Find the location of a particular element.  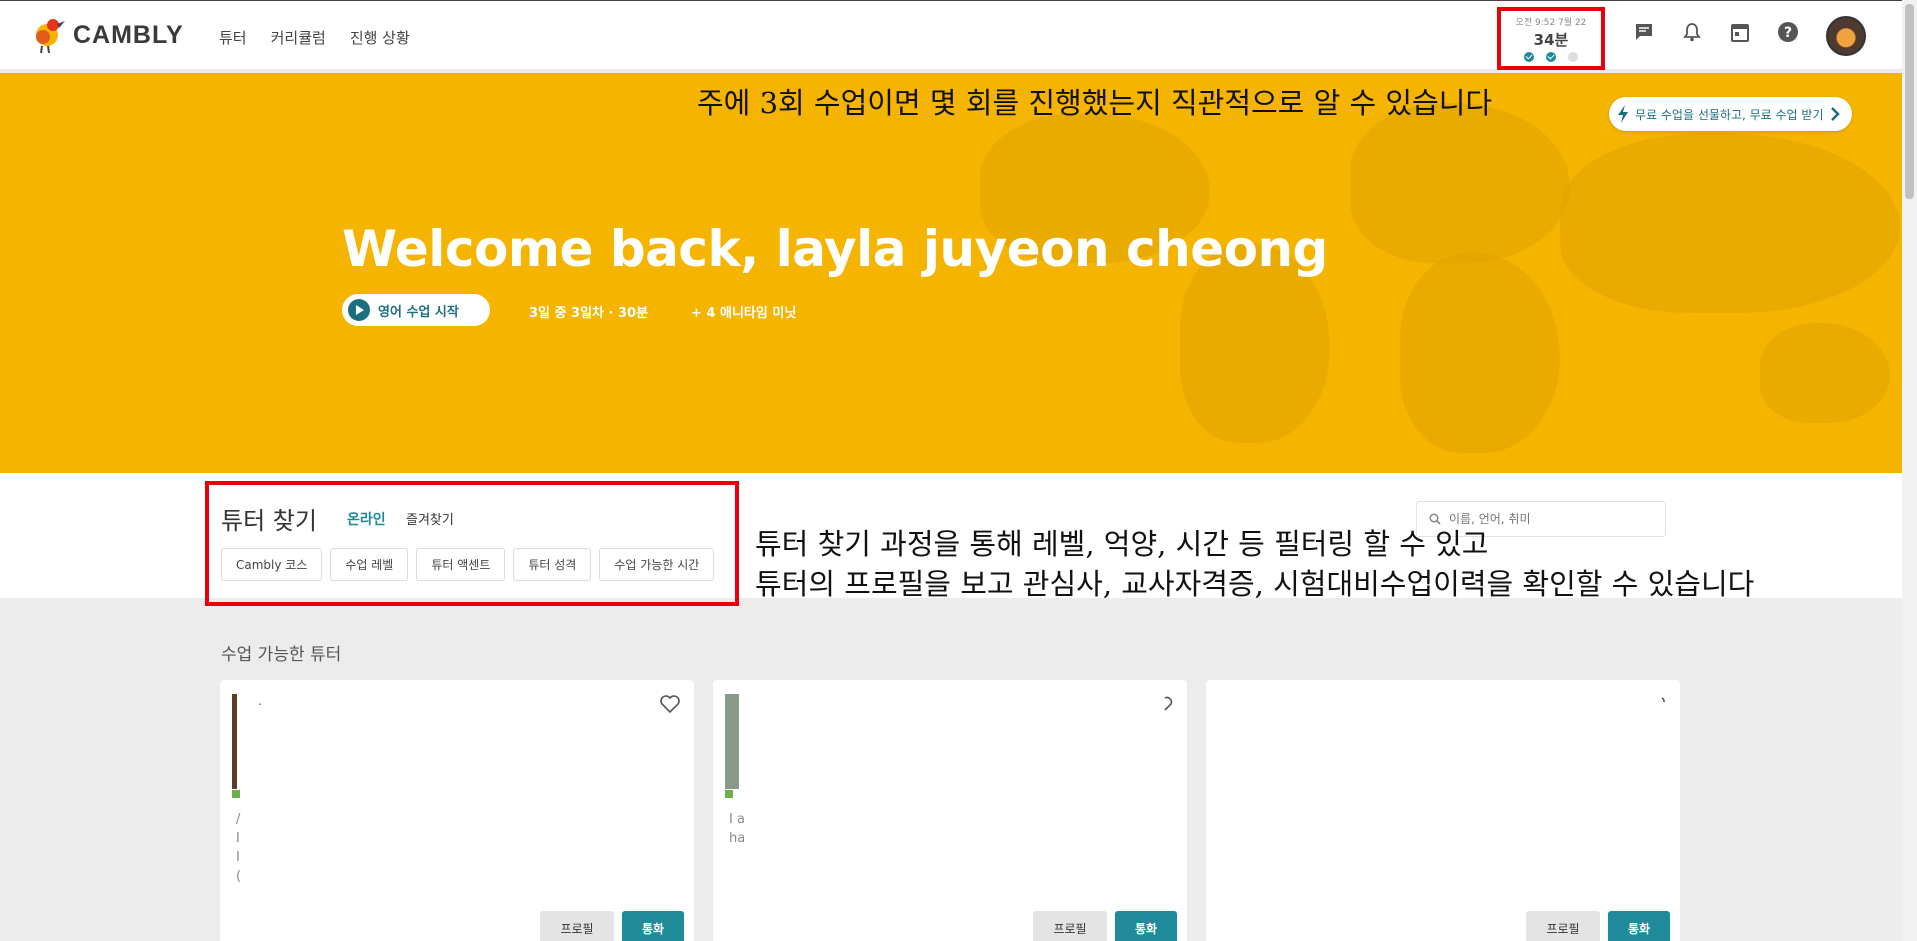

tutor-name: . is located at coordinates (260, 701).